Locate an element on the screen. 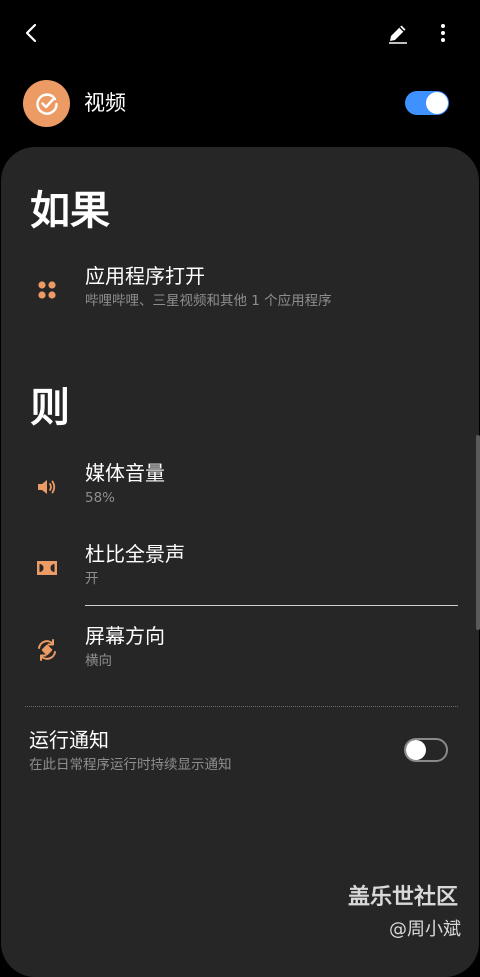 The width and height of the screenshot is (480, 977). chevron-left-icon is located at coordinates (31, 33).